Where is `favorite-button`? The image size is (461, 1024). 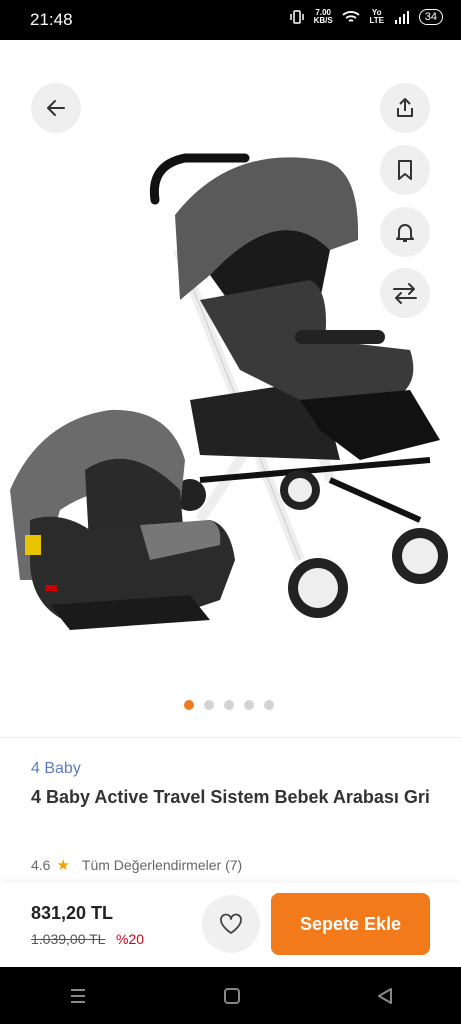
favorite-button is located at coordinates (231, 924).